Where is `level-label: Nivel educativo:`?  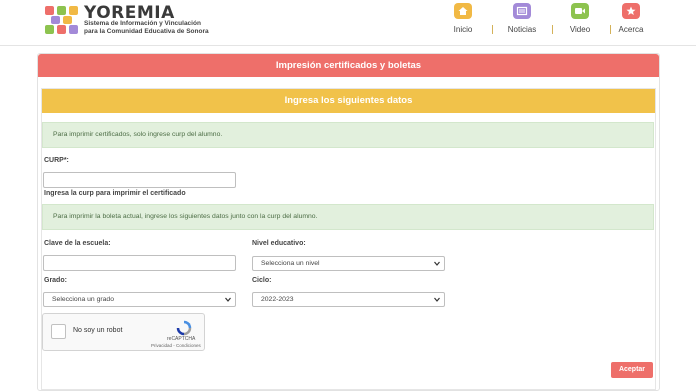
level-label: Nivel educativo: is located at coordinates (279, 243).